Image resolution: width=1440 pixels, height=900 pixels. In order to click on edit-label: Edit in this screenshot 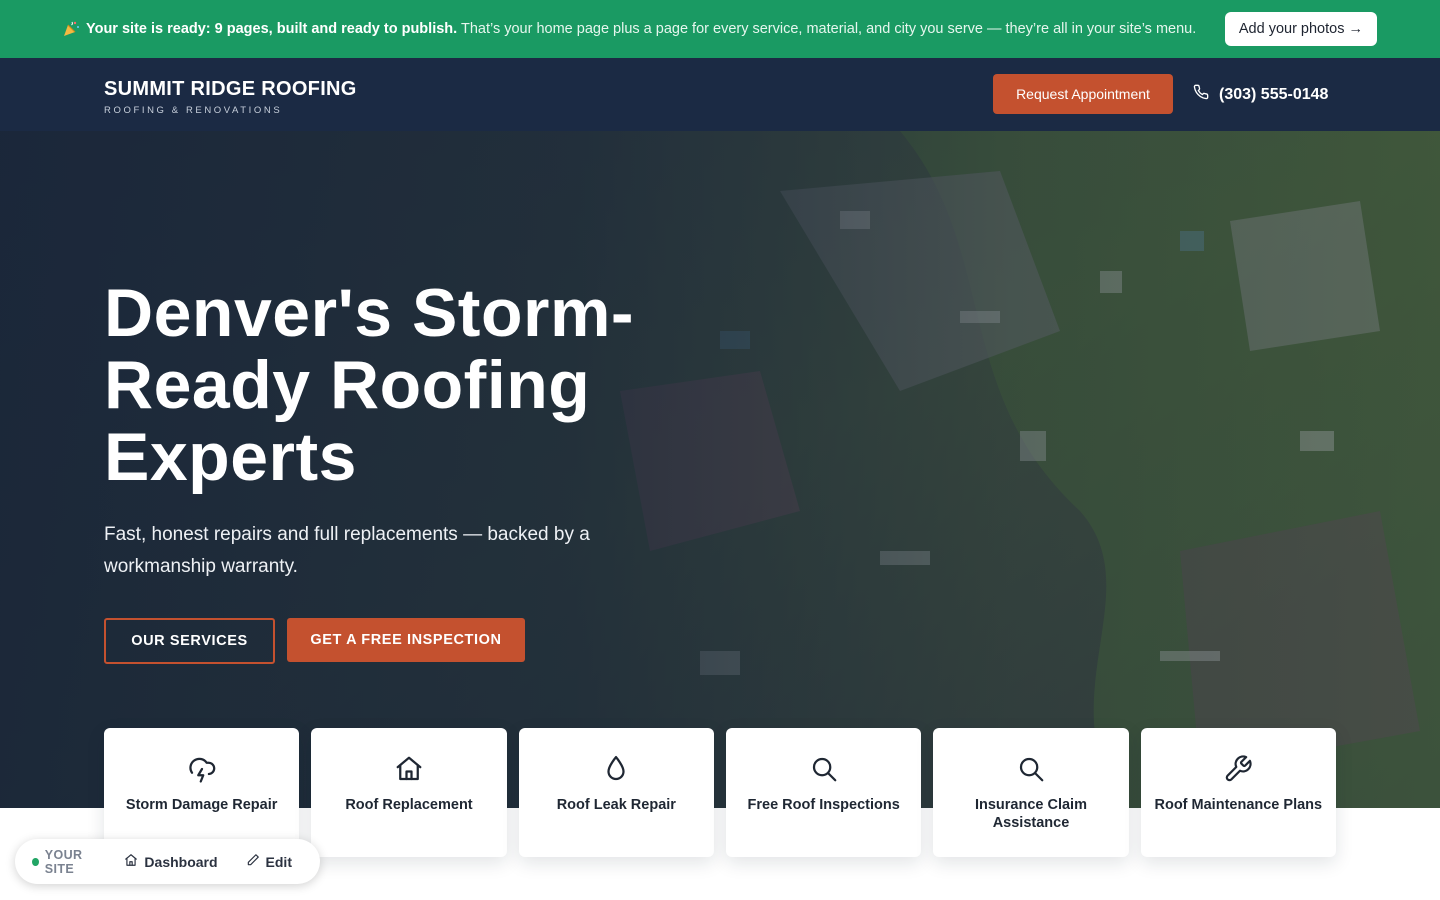, I will do `click(278, 861)`.